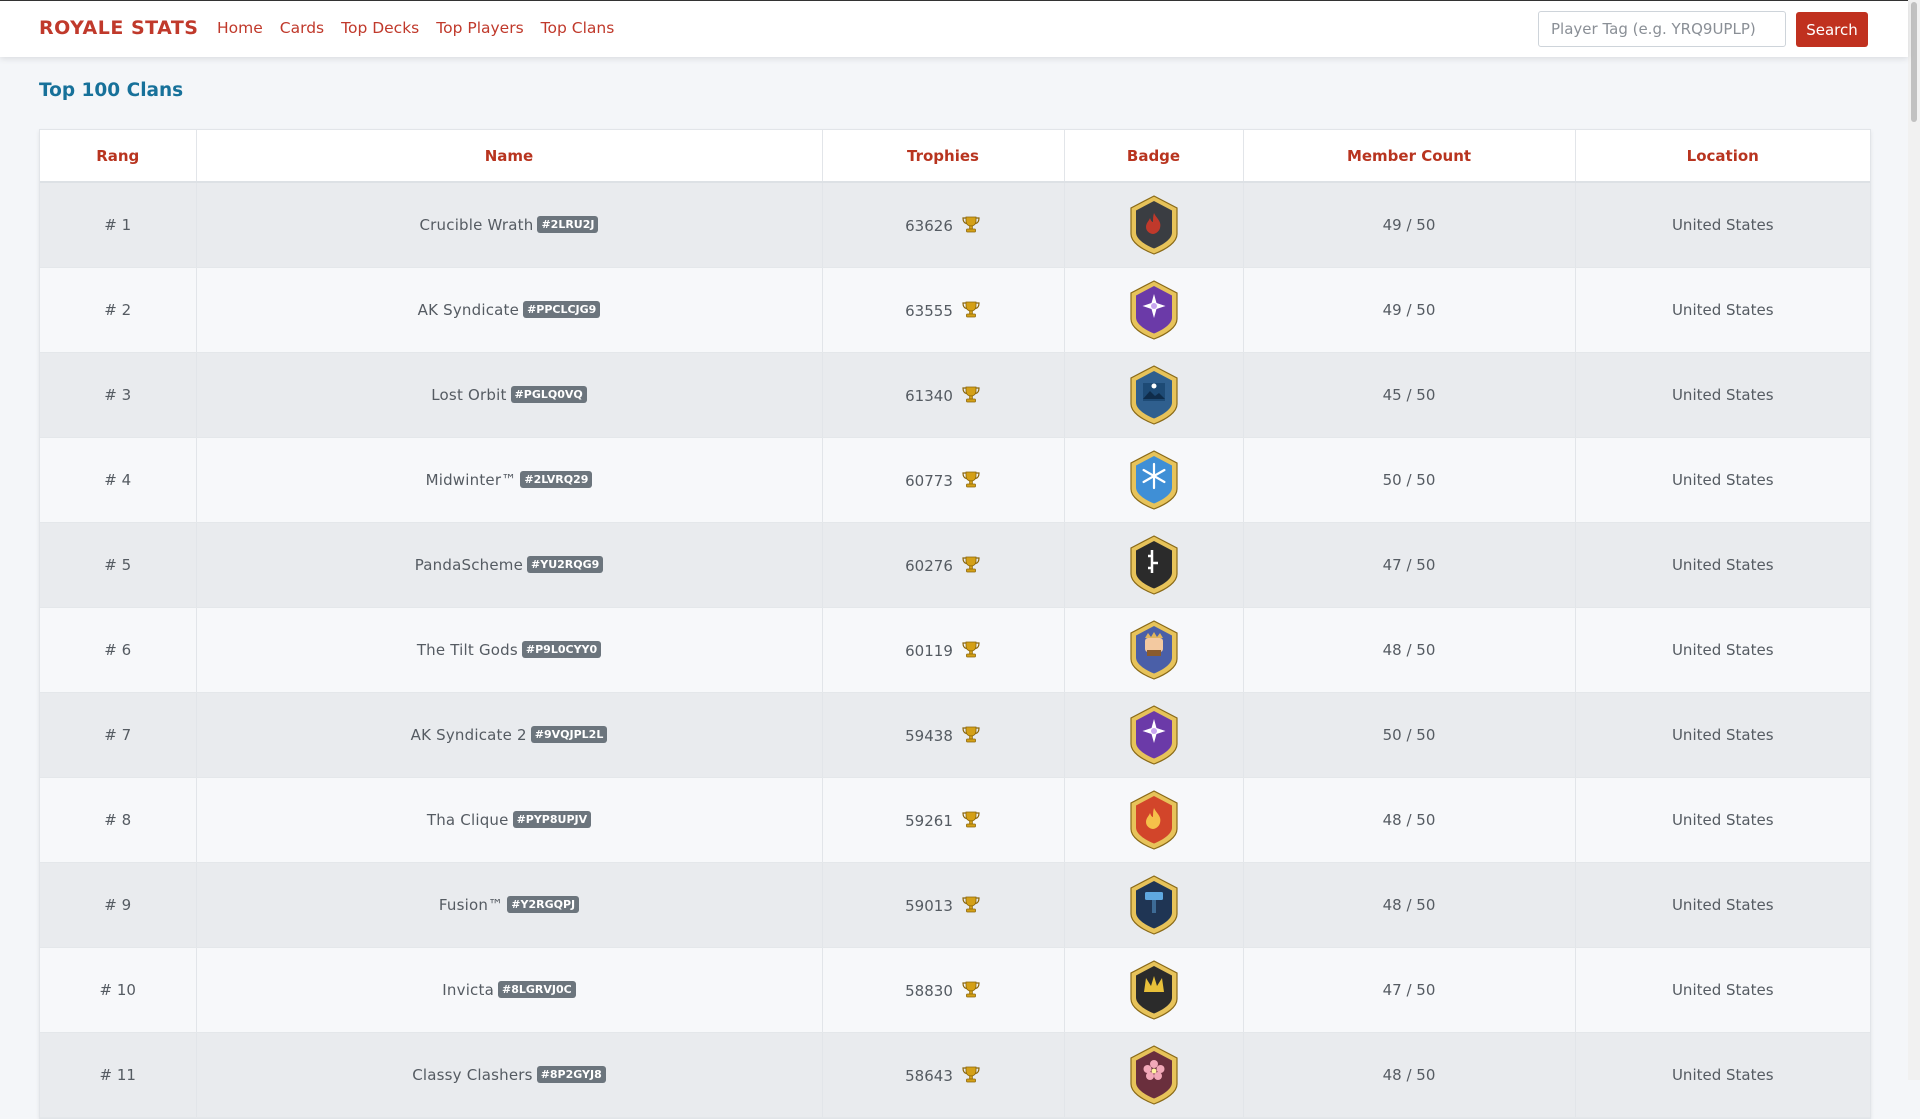  I want to click on name-cell: Invicta #8LGRVJ0C, so click(509, 990).